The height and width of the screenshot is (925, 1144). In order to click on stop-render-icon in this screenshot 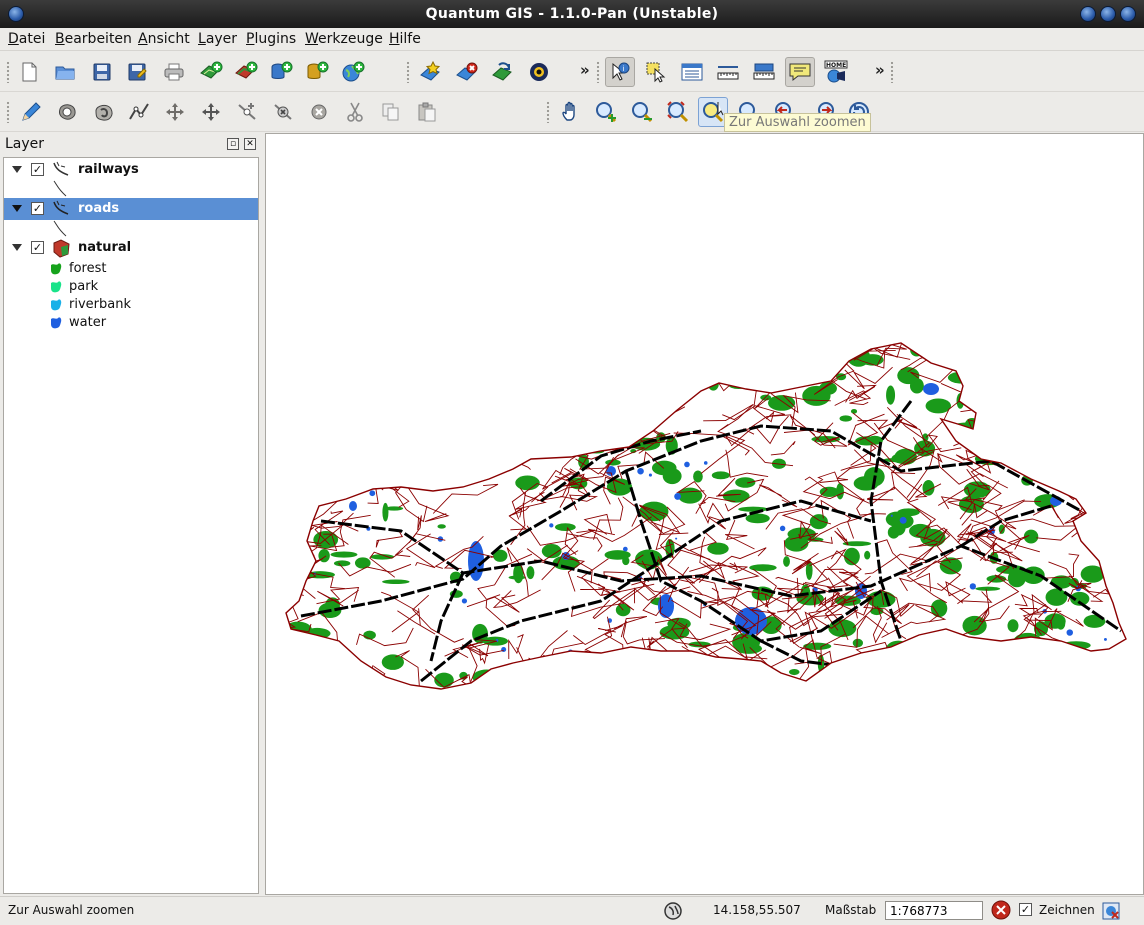, I will do `click(1001, 910)`.